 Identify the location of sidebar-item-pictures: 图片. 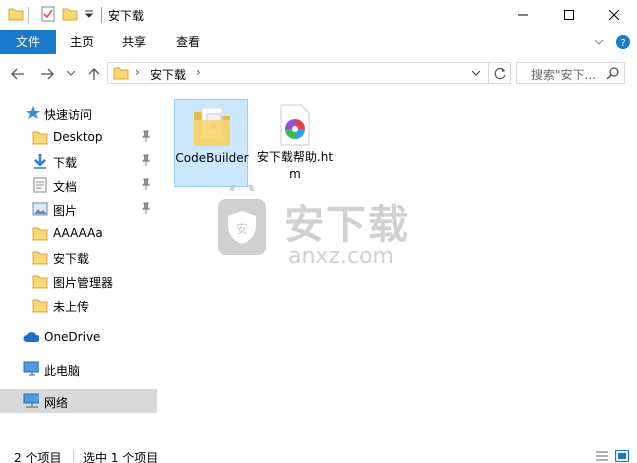
(78, 209).